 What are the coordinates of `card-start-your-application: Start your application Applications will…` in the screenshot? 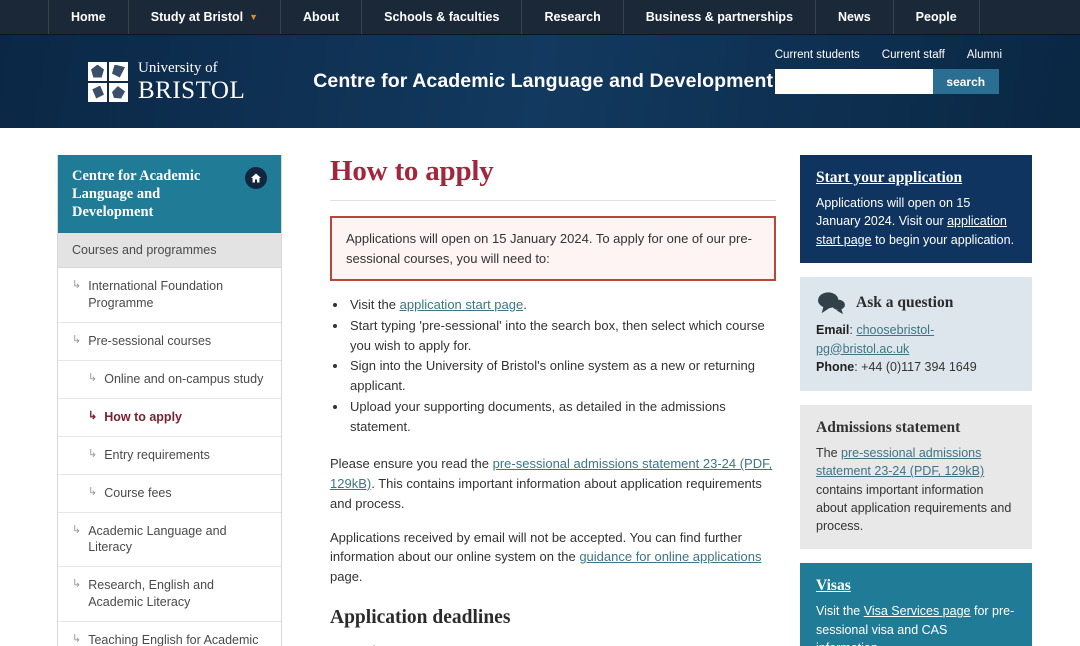 It's located at (916, 209).